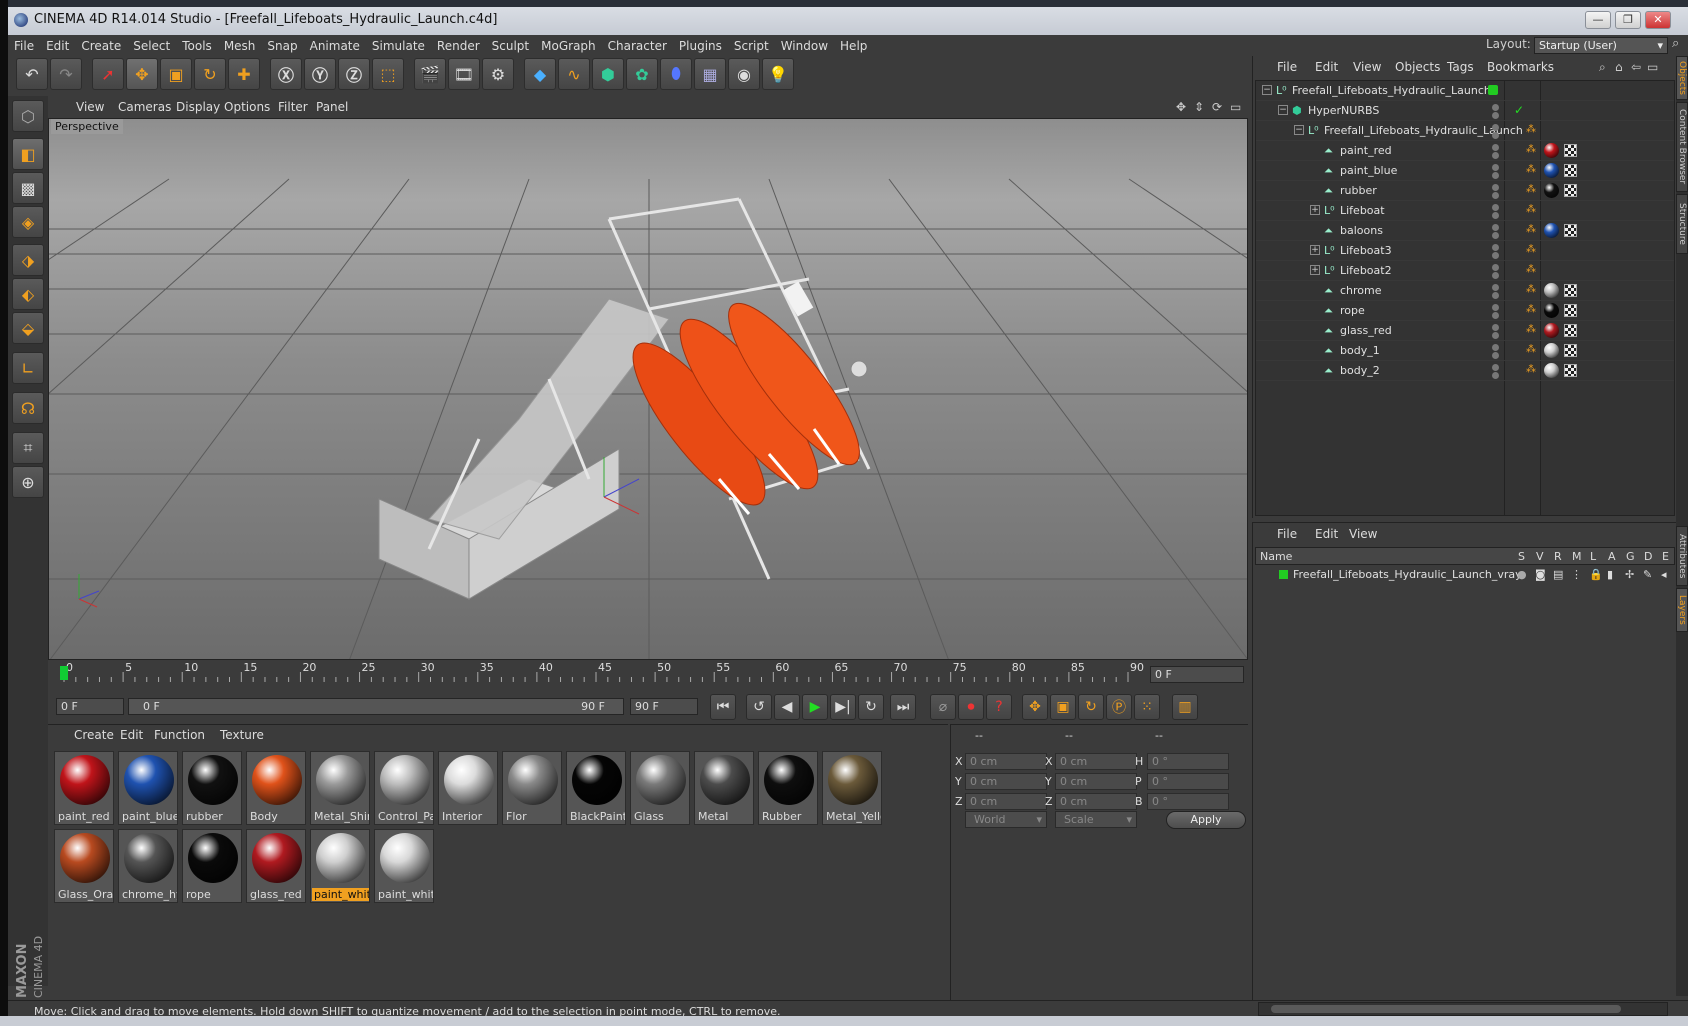 The image size is (1688, 1026). What do you see at coordinates (1091, 707) in the screenshot?
I see `key-rotation-button: ↻` at bounding box center [1091, 707].